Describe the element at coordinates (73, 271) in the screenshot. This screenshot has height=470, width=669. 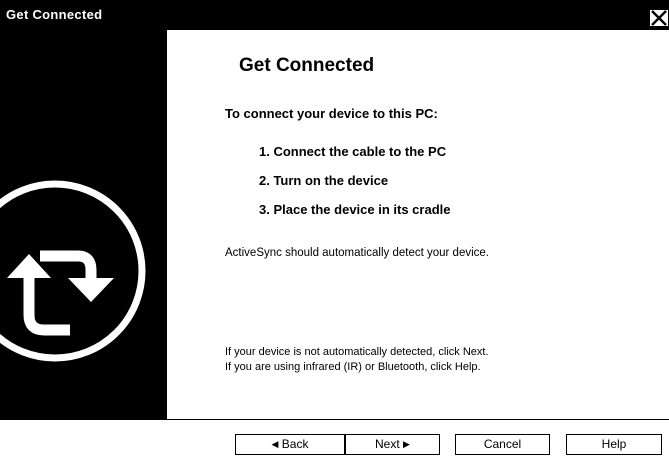
I see `activesync-logo-icon` at that location.